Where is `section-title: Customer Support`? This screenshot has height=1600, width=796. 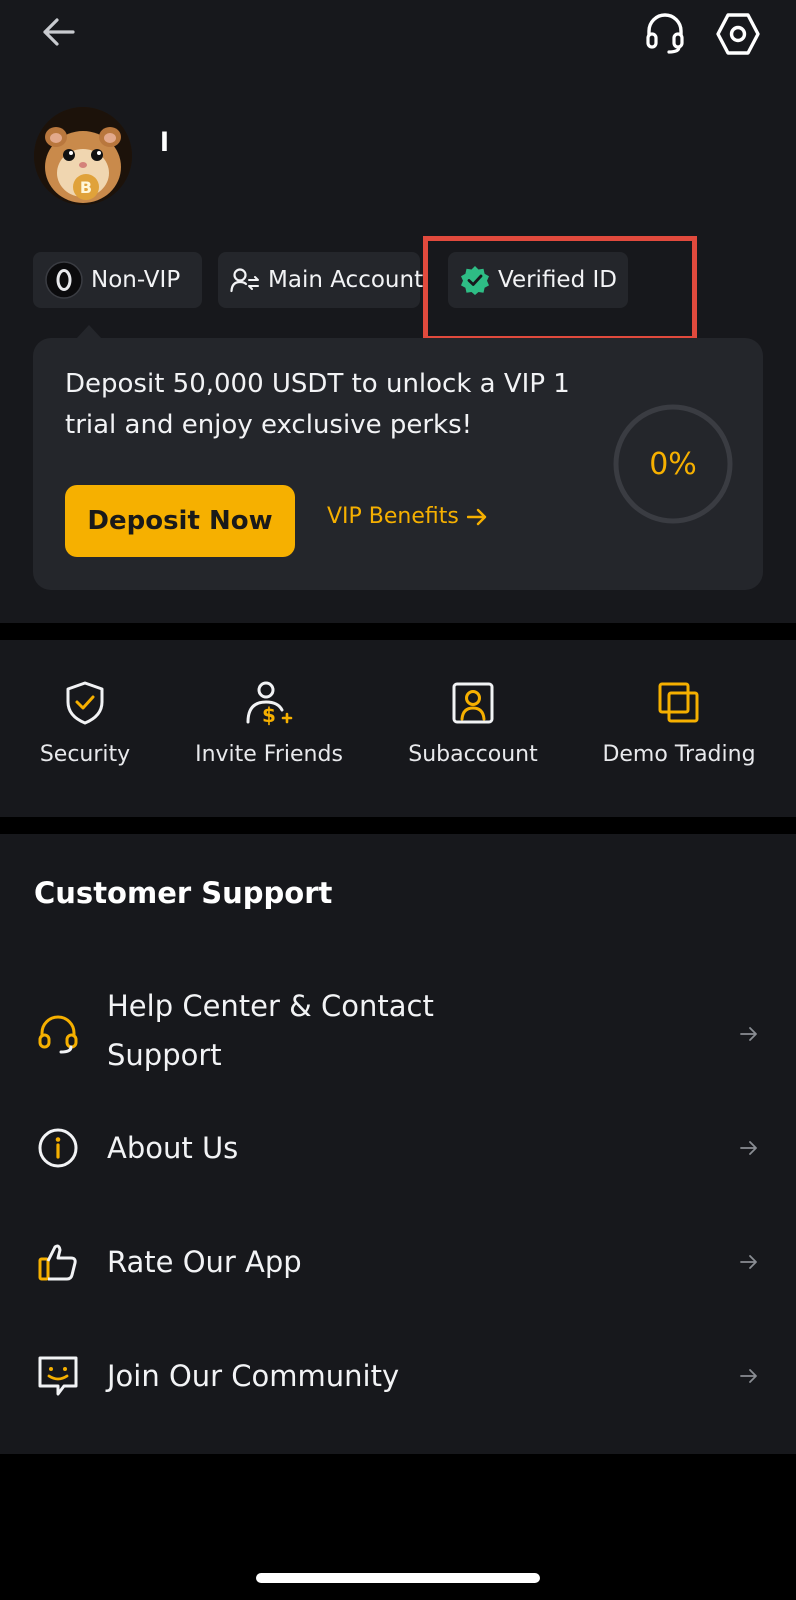 section-title: Customer Support is located at coordinates (183, 893).